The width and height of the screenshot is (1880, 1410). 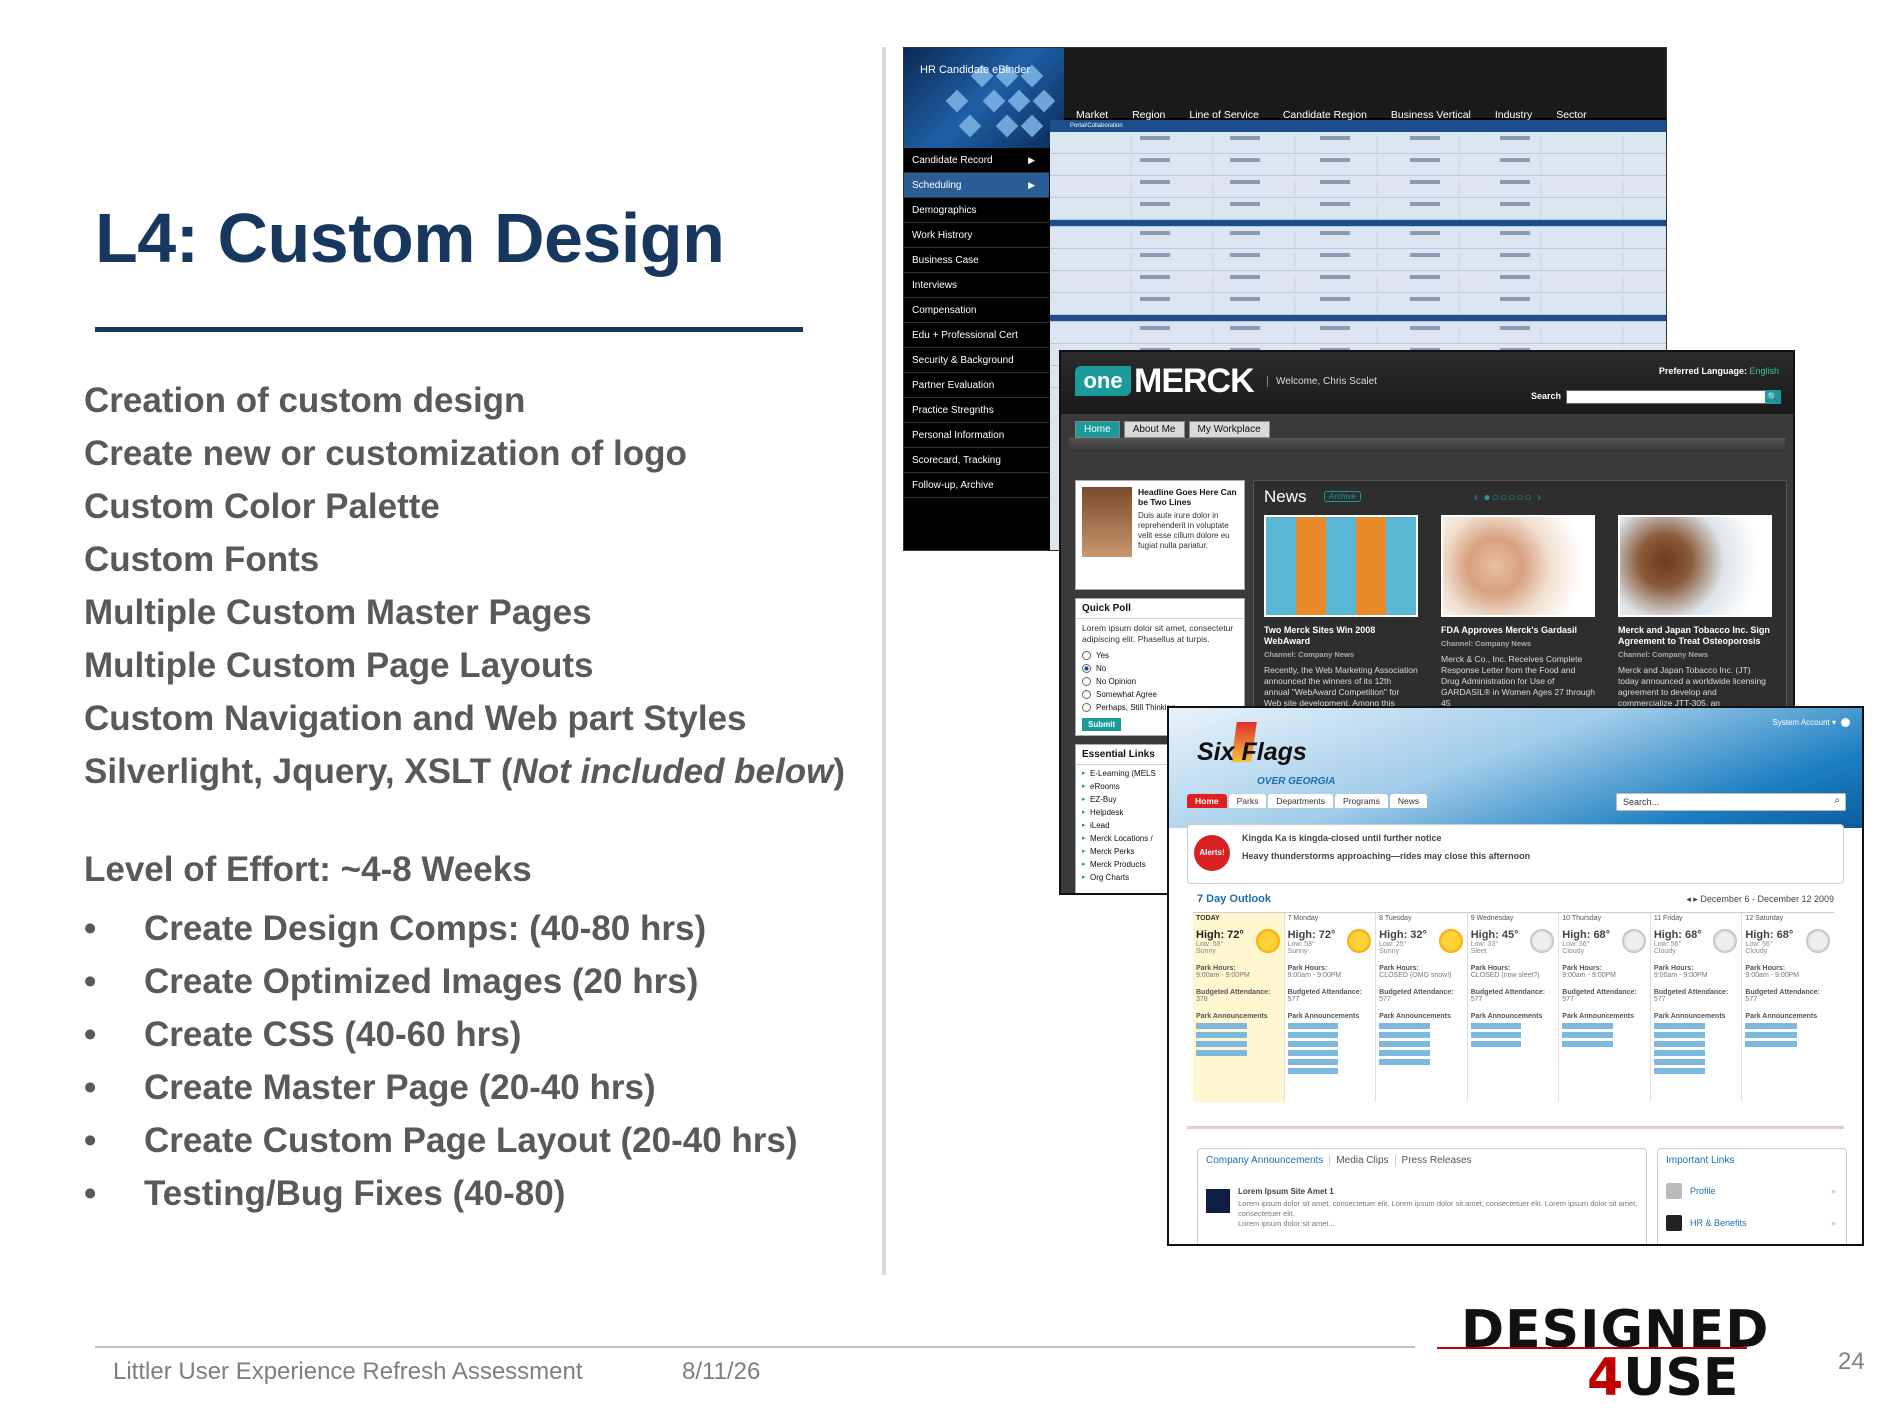 What do you see at coordinates (1285, 496) in the screenshot?
I see `news-title: News` at bounding box center [1285, 496].